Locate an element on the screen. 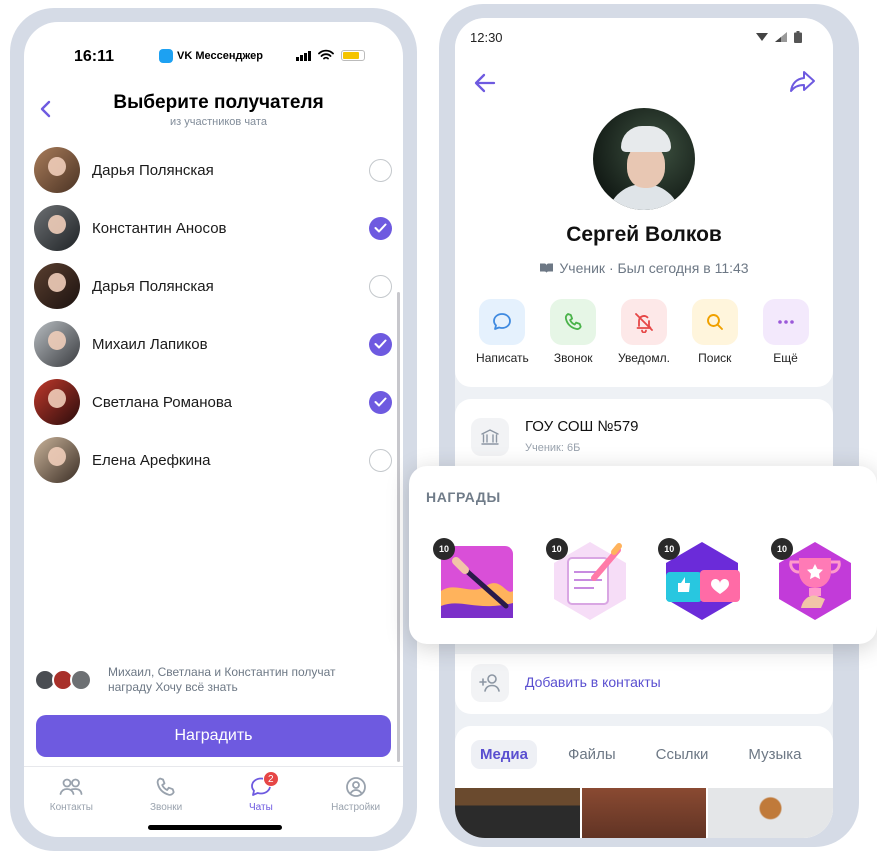  profile-name: Сергей Волков is located at coordinates (644, 234).